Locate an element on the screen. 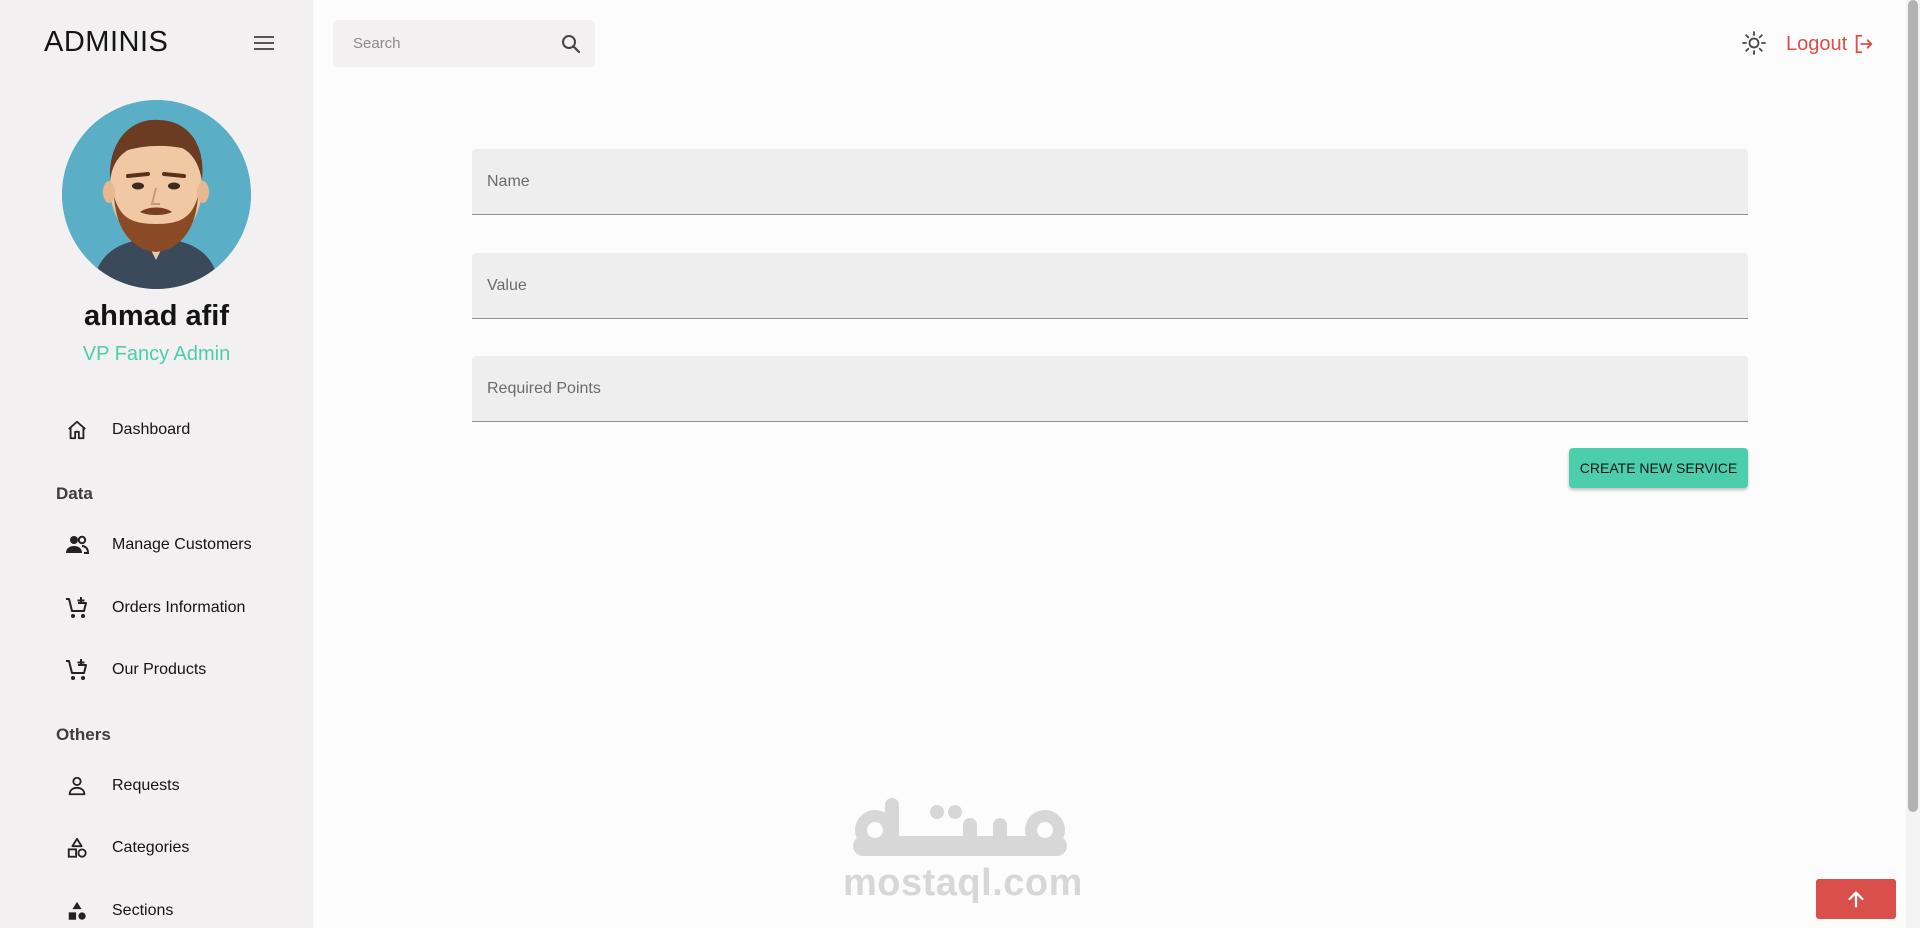 Image resolution: width=1920 pixels, height=928 pixels. sidebar-item-label: Requests is located at coordinates (146, 785).